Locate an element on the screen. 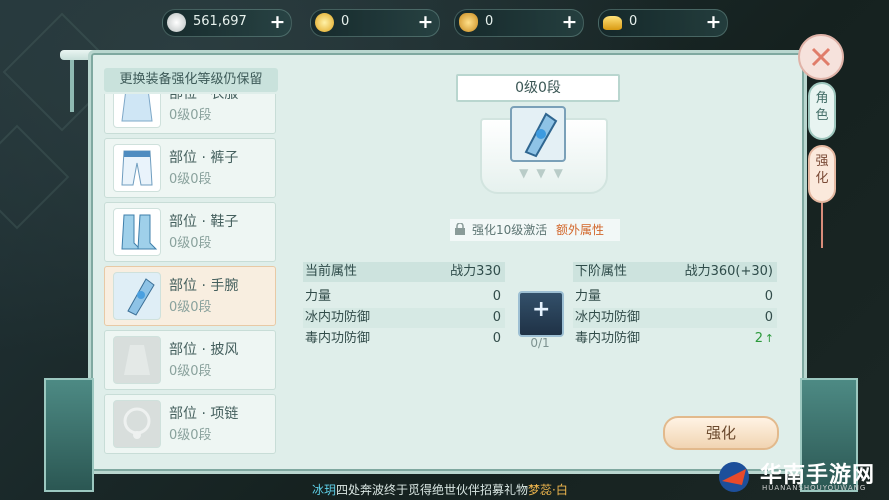 This screenshot has height=500, width=889. tab-enhance-label: 强化 is located at coordinates (822, 170).